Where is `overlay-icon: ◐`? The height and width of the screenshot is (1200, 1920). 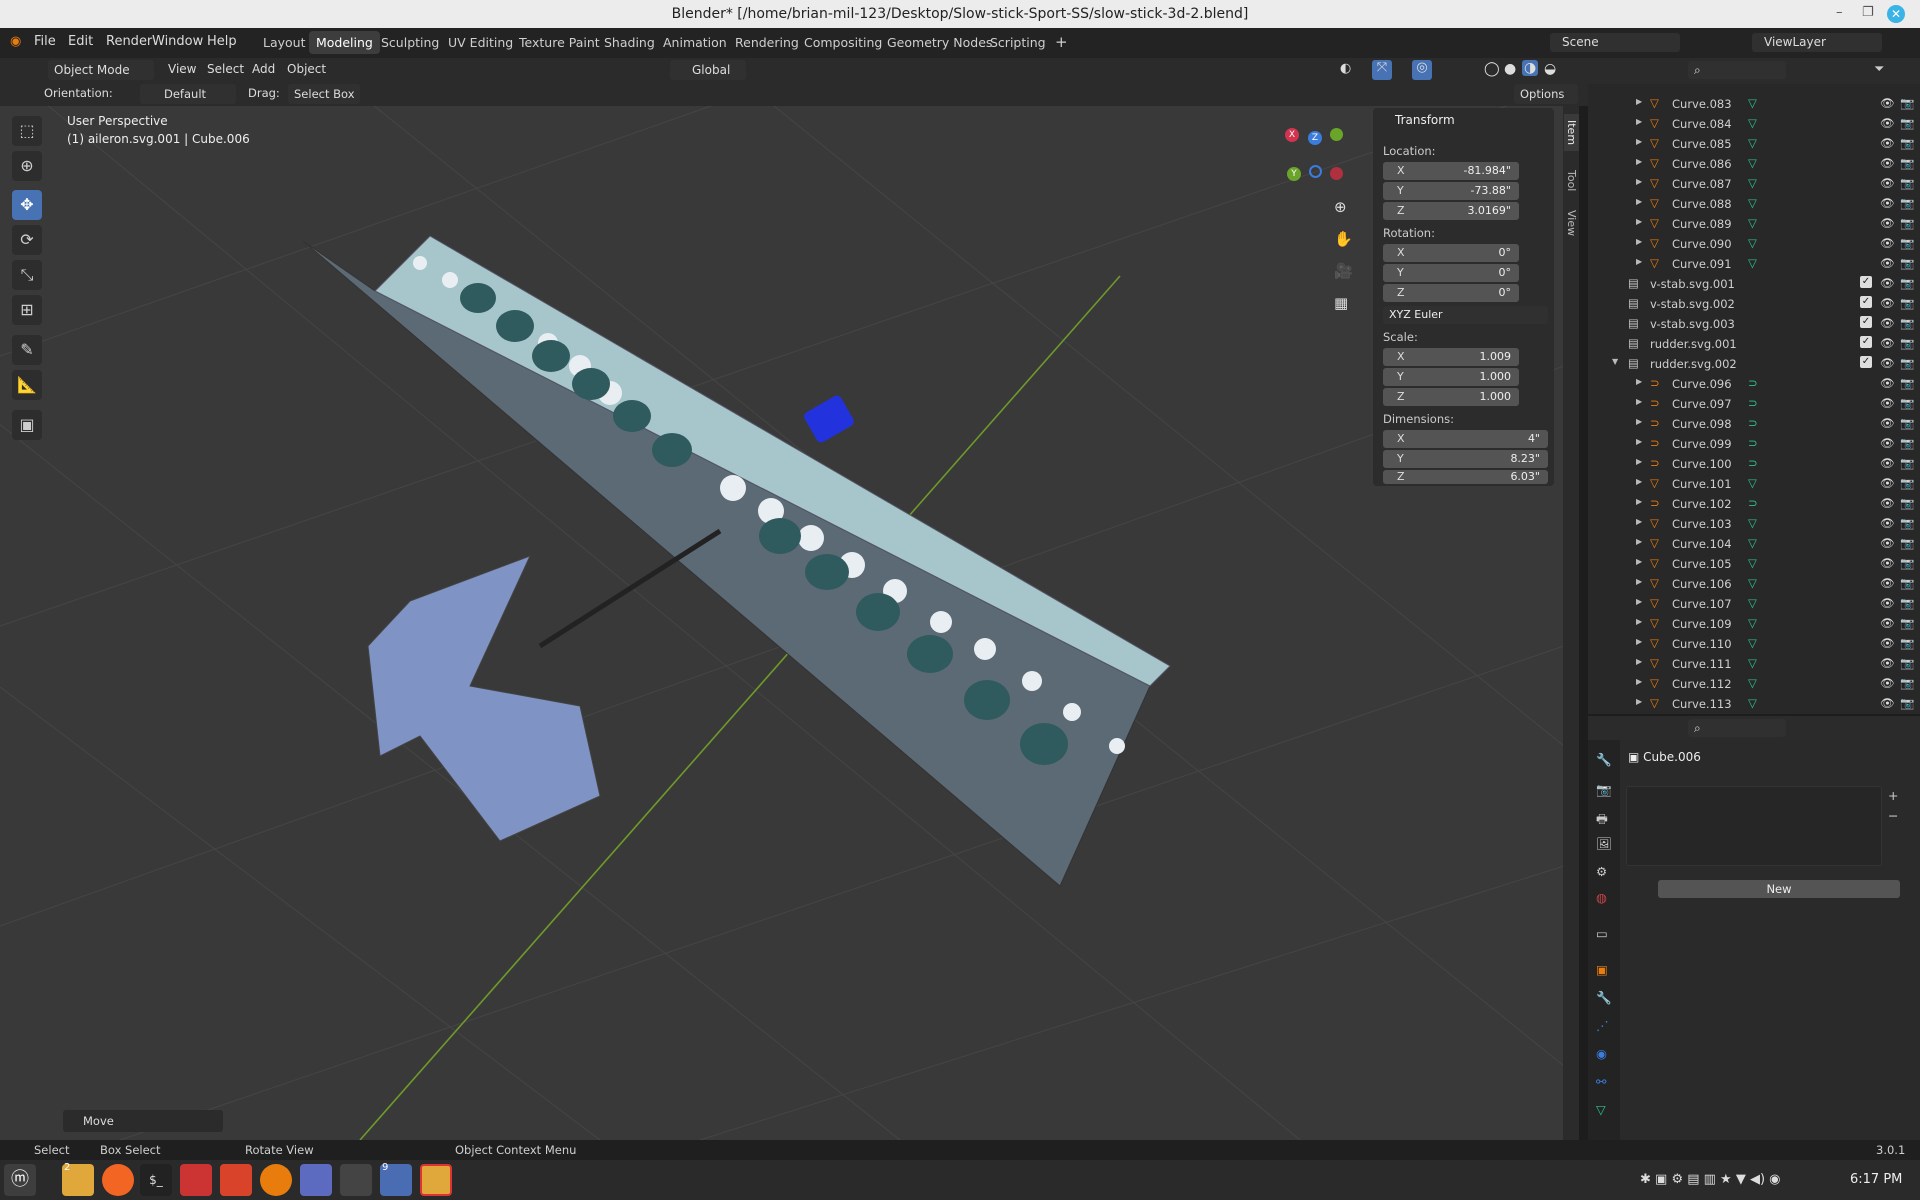
overlay-icon: ◐ is located at coordinates (1345, 68).